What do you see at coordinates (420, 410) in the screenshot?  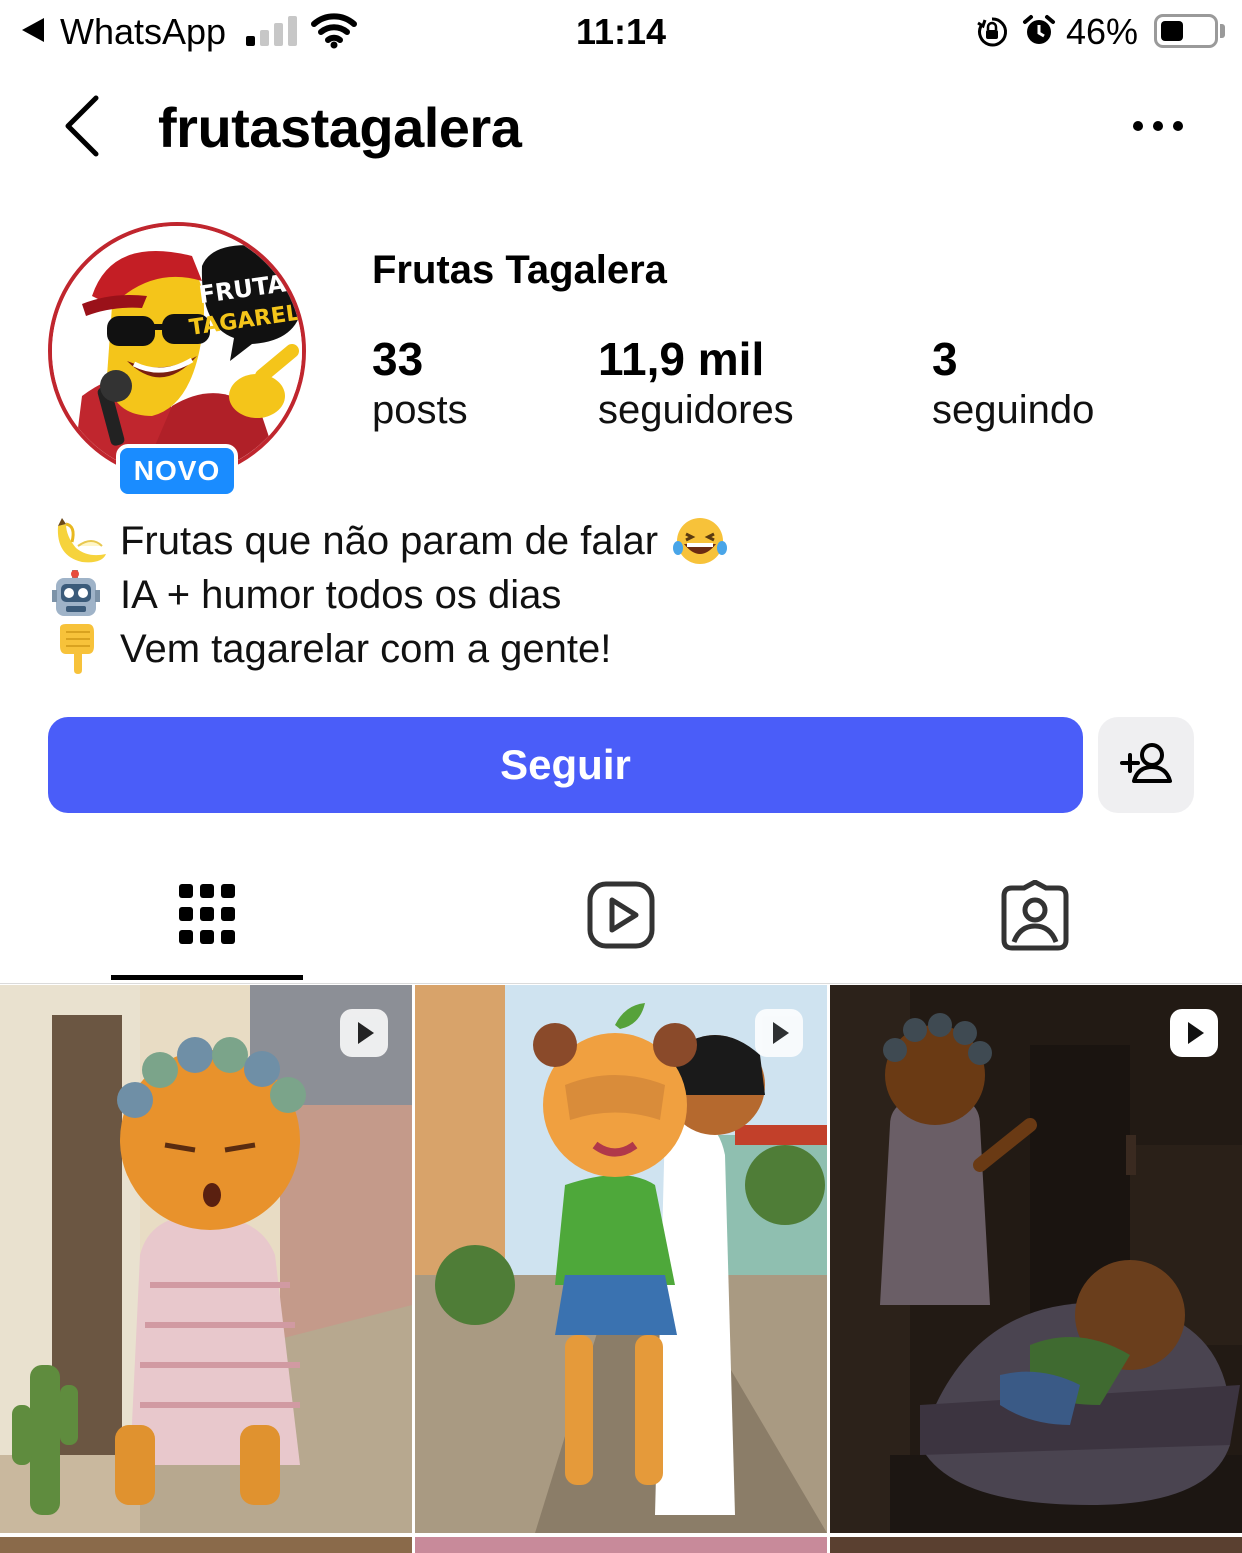 I see `posts-label: posts` at bounding box center [420, 410].